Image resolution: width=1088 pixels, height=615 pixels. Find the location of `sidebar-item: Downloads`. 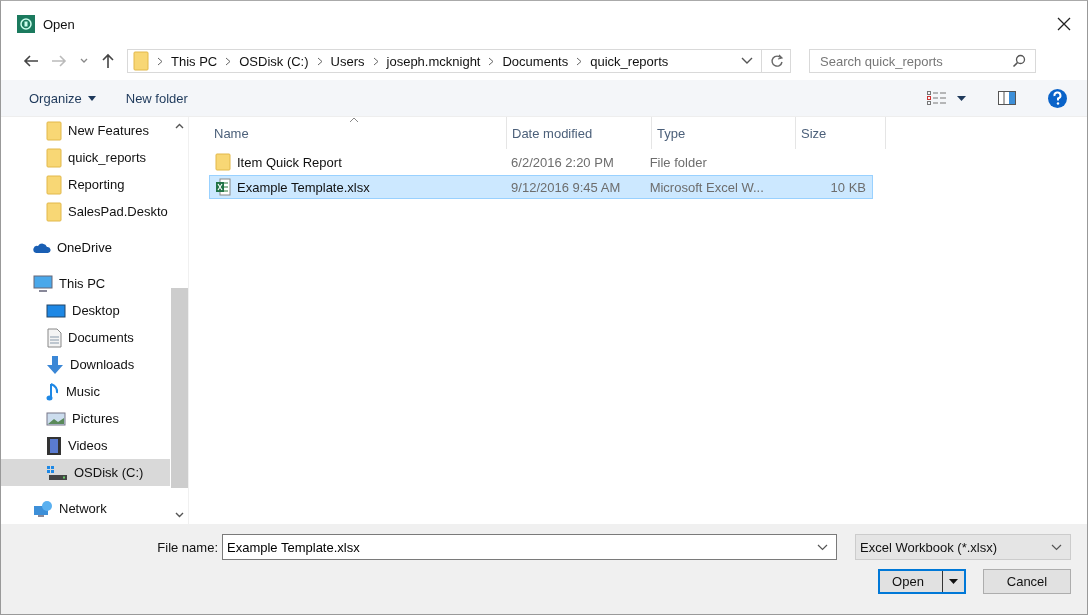

sidebar-item: Downloads is located at coordinates (85, 364).